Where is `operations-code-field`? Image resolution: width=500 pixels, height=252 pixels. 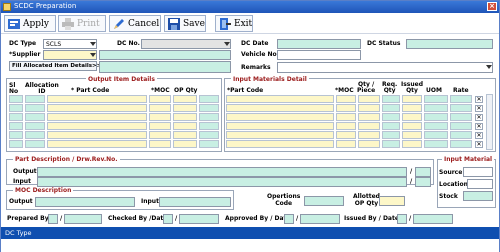 operations-code-field is located at coordinates (324, 201).